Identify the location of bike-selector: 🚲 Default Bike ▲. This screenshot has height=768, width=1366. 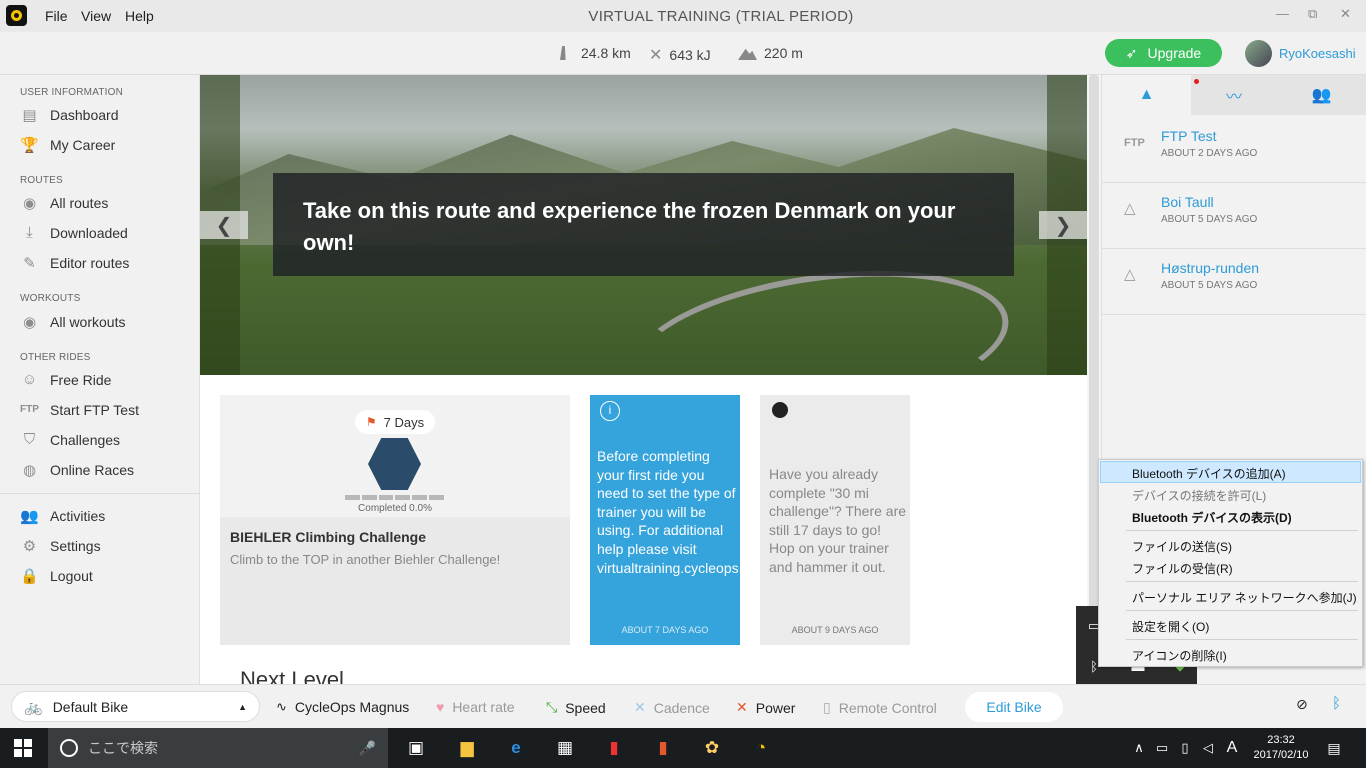
(135, 706).